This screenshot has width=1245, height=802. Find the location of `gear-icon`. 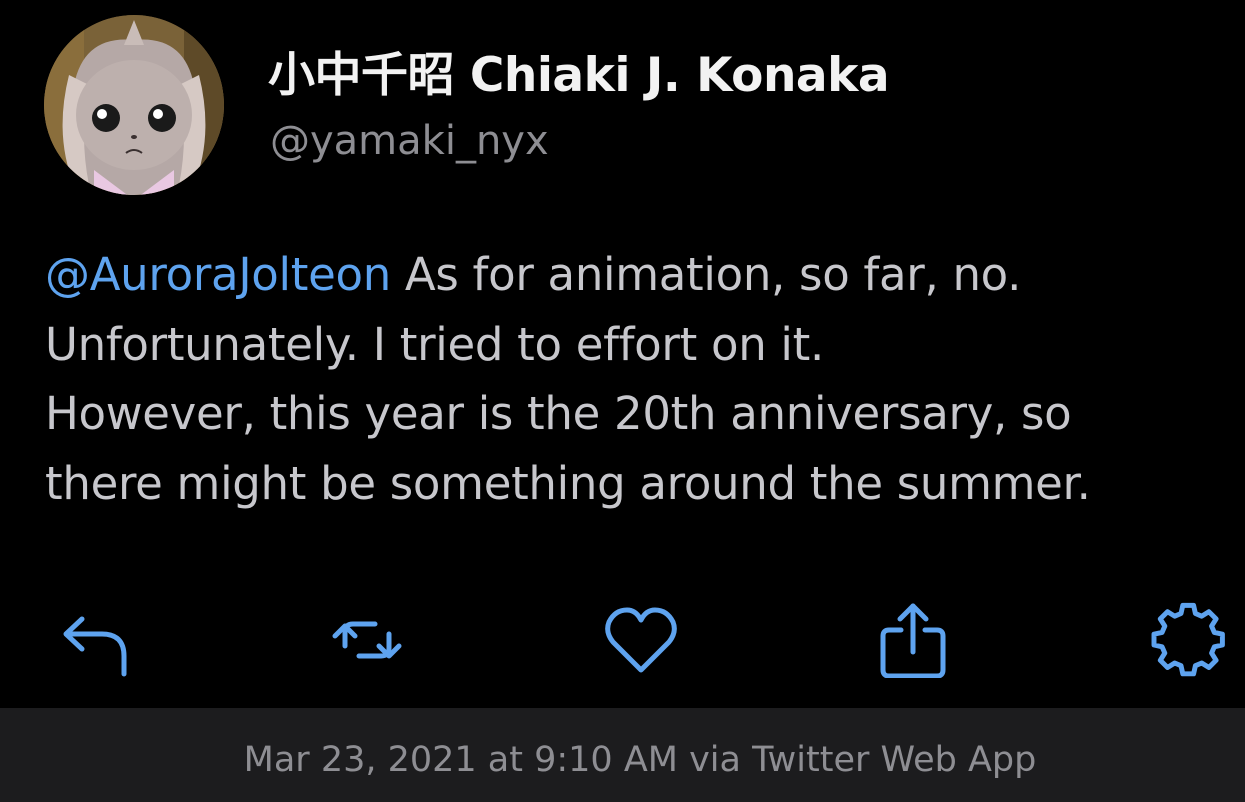

gear-icon is located at coordinates (1188, 639).